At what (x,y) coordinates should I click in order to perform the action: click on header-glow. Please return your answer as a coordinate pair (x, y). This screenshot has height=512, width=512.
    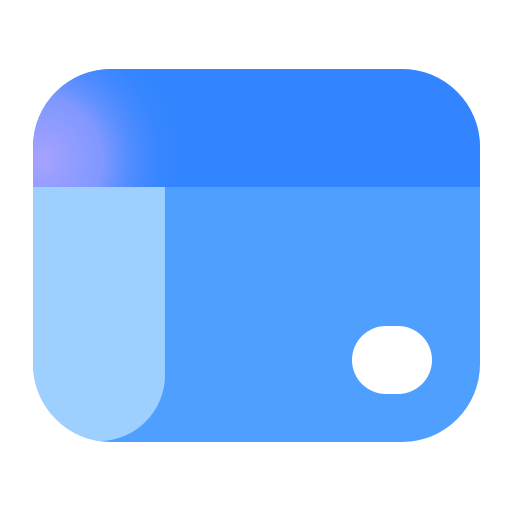
    Looking at the image, I should click on (133, 128).